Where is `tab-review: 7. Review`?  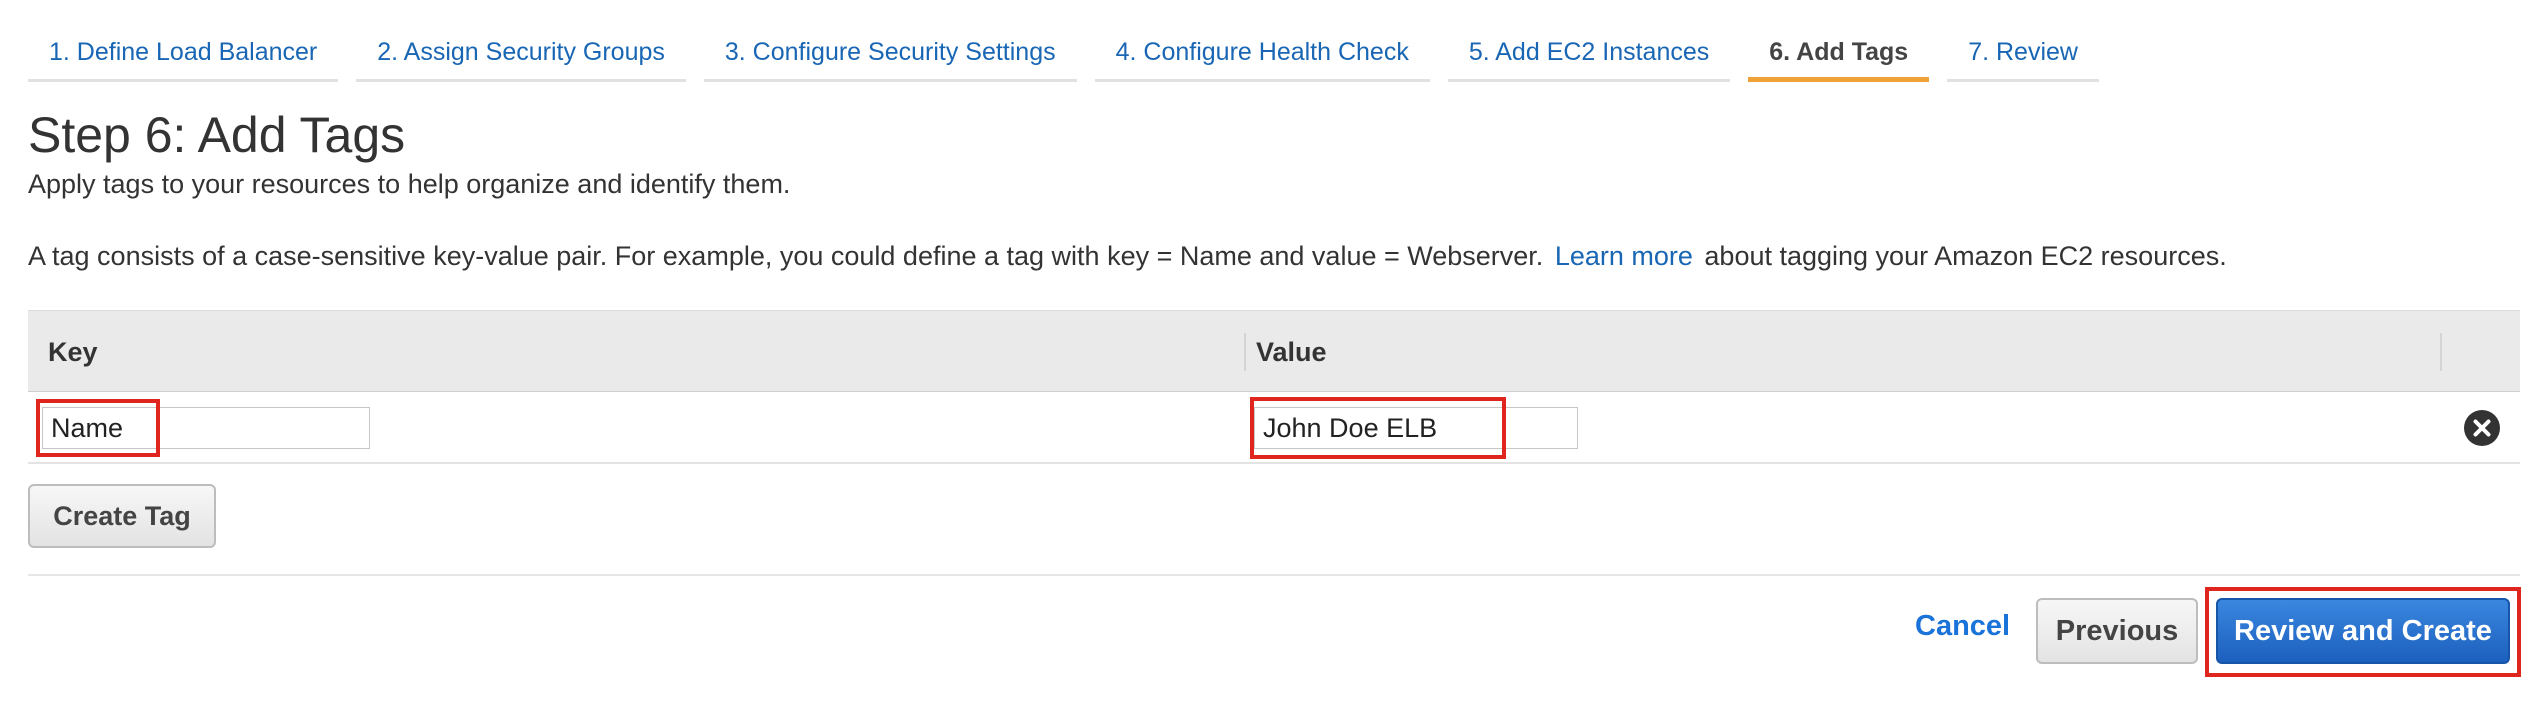
tab-review: 7. Review is located at coordinates (2023, 41).